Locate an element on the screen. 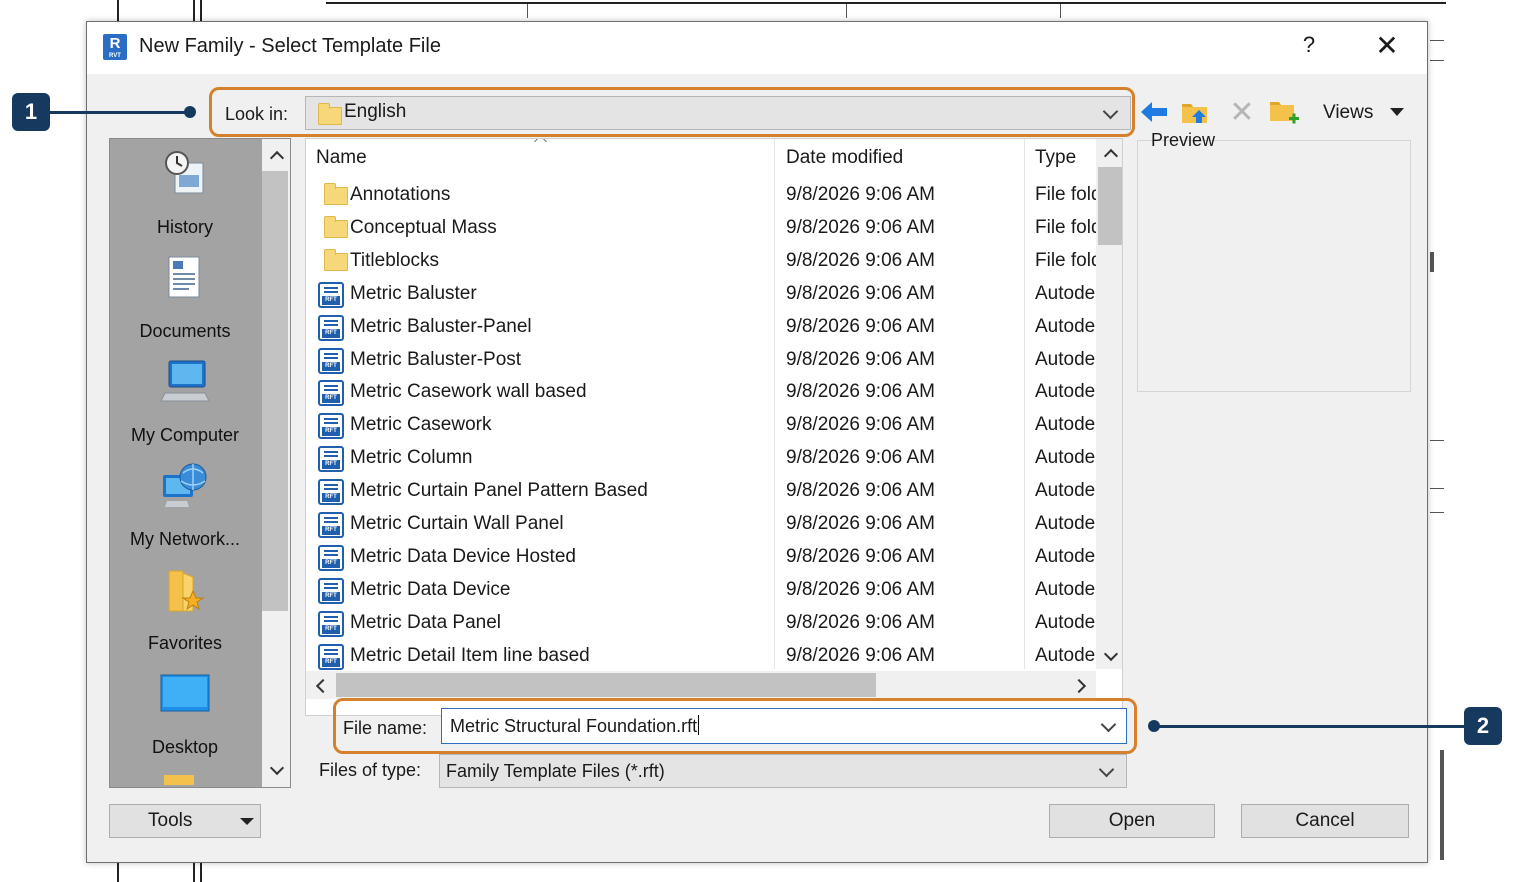  callout-1-dot is located at coordinates (190, 112).